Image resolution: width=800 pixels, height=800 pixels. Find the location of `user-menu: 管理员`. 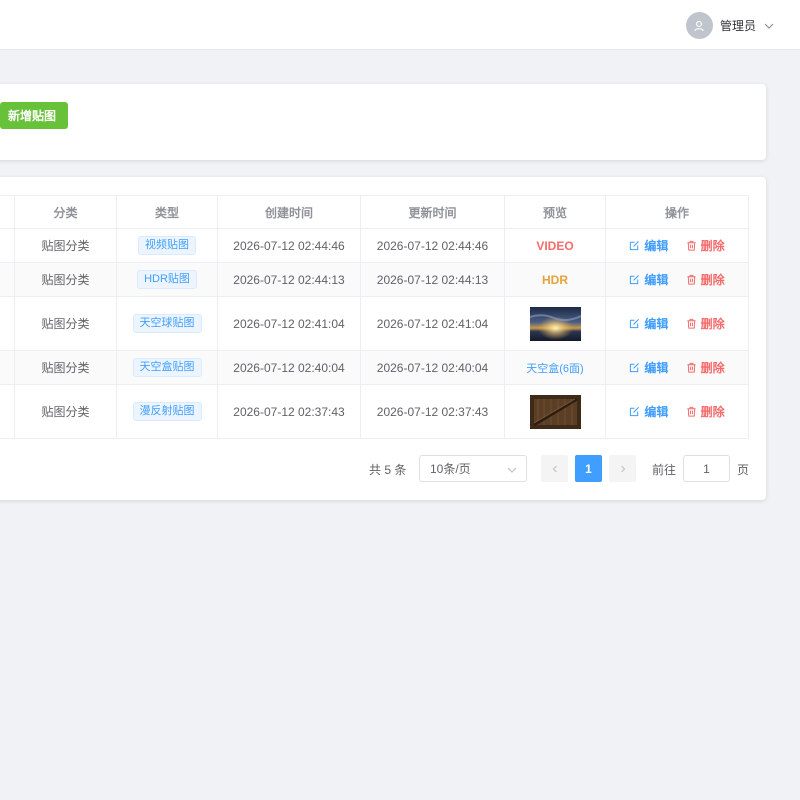

user-menu: 管理员 is located at coordinates (729, 25).